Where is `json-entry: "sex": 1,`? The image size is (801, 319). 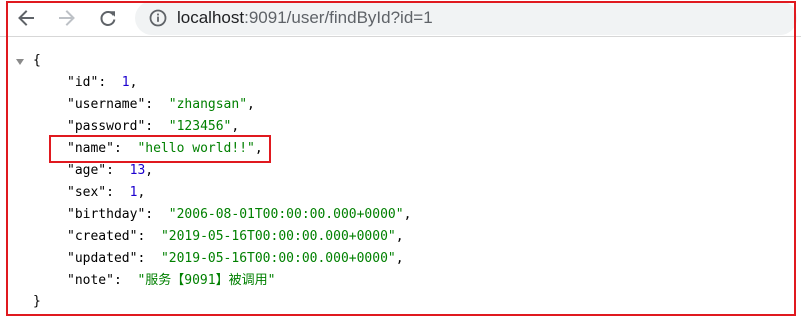
json-entry: "sex": 1, is located at coordinates (106, 193).